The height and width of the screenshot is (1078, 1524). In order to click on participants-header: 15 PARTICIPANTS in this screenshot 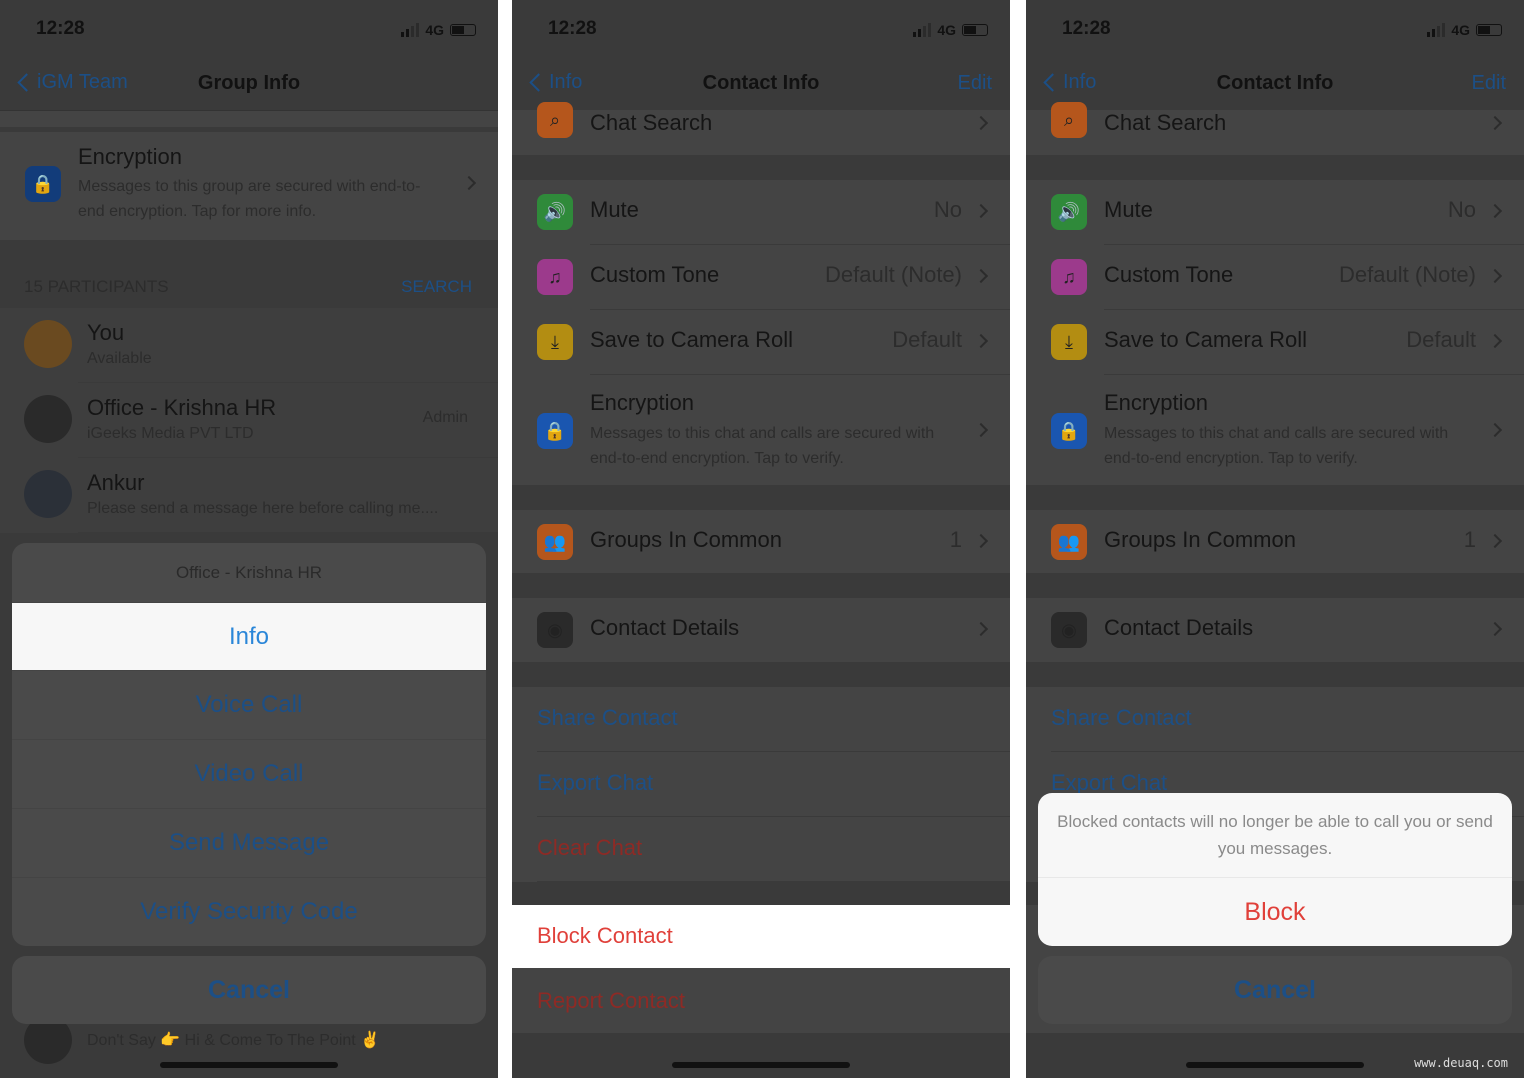, I will do `click(96, 286)`.